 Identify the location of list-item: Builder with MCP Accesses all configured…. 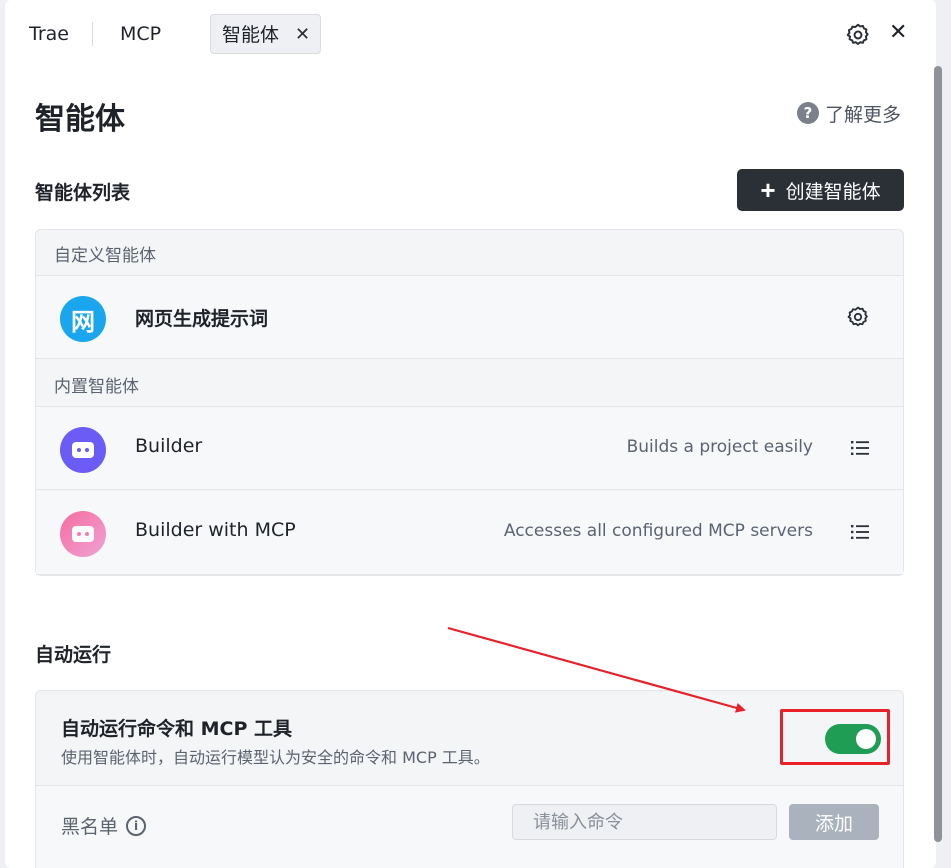
(469, 533).